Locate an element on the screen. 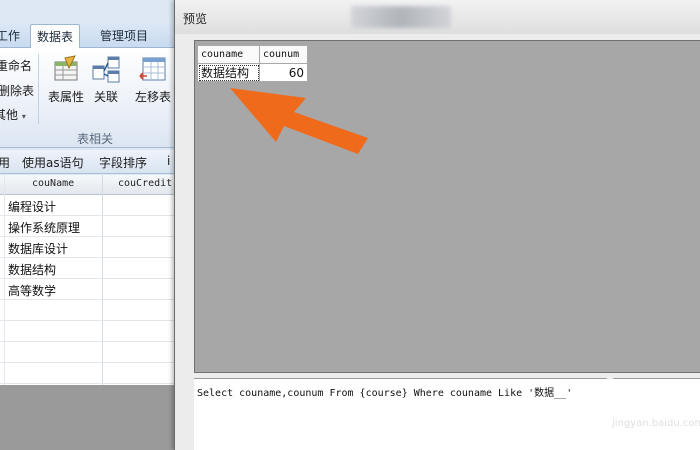  grid-cell: 数据库设计 is located at coordinates (38, 248).